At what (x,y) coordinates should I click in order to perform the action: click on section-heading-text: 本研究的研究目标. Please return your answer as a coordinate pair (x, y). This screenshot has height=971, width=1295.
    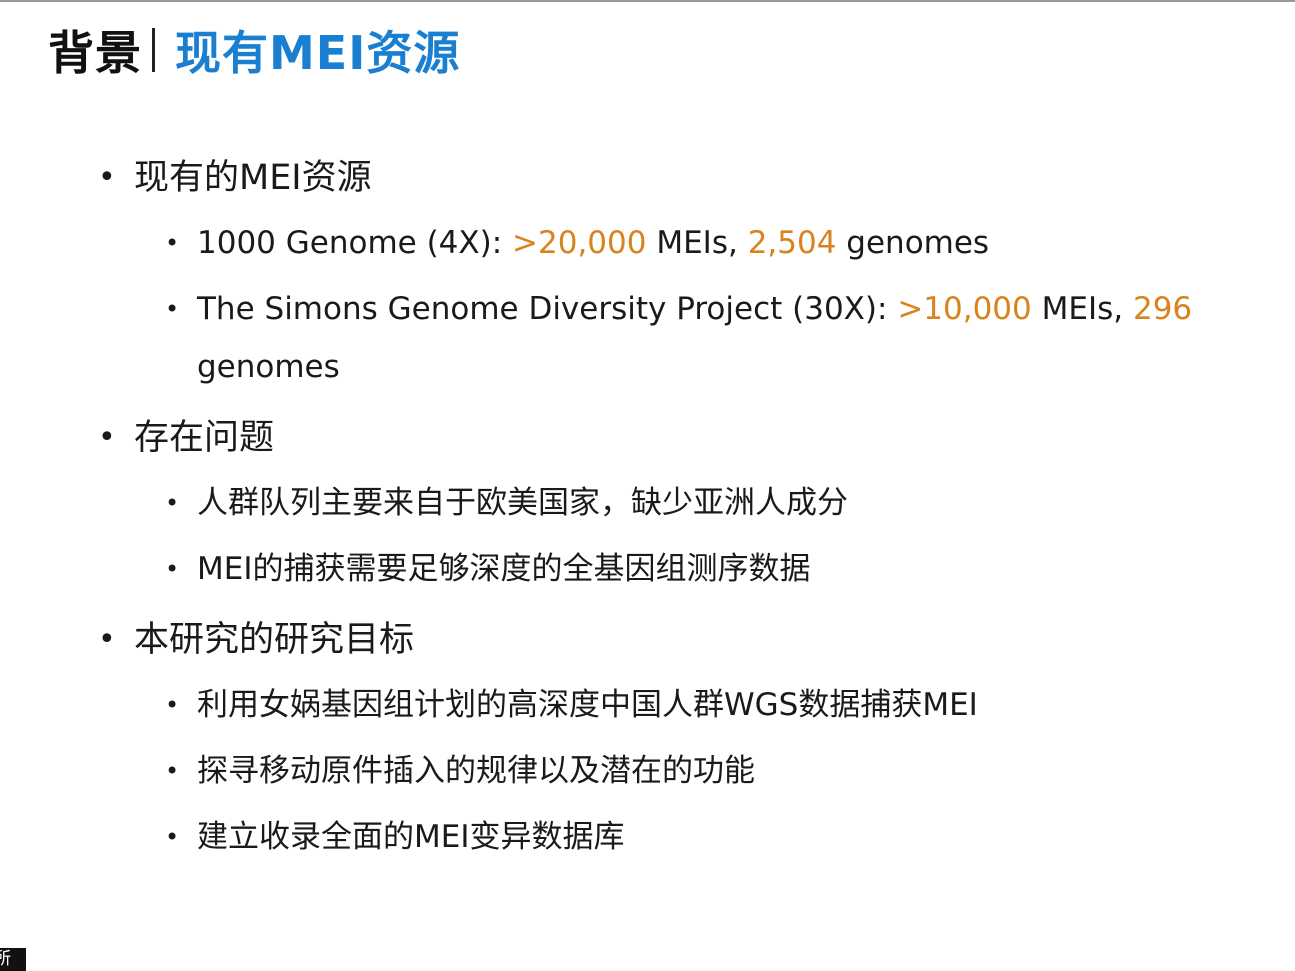
    Looking at the image, I should click on (274, 640).